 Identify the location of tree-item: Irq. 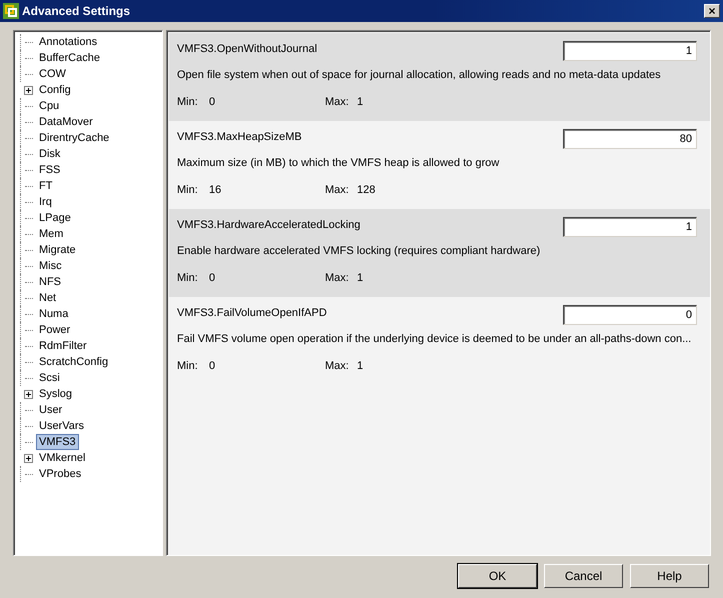
(45, 202).